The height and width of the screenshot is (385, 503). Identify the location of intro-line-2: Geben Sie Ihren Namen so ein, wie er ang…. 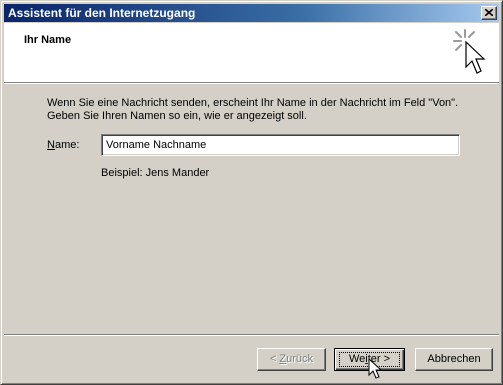
(177, 116).